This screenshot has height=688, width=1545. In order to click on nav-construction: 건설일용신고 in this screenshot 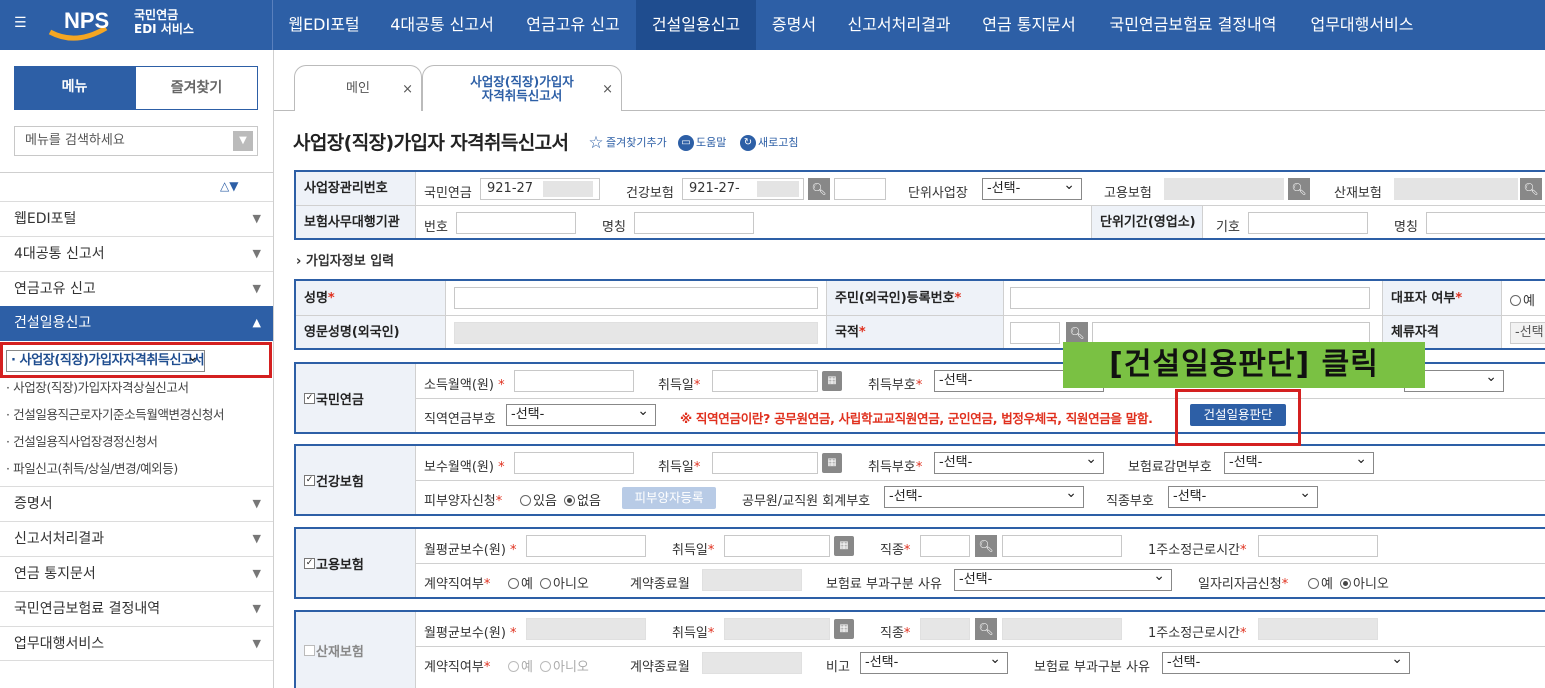, I will do `click(696, 25)`.